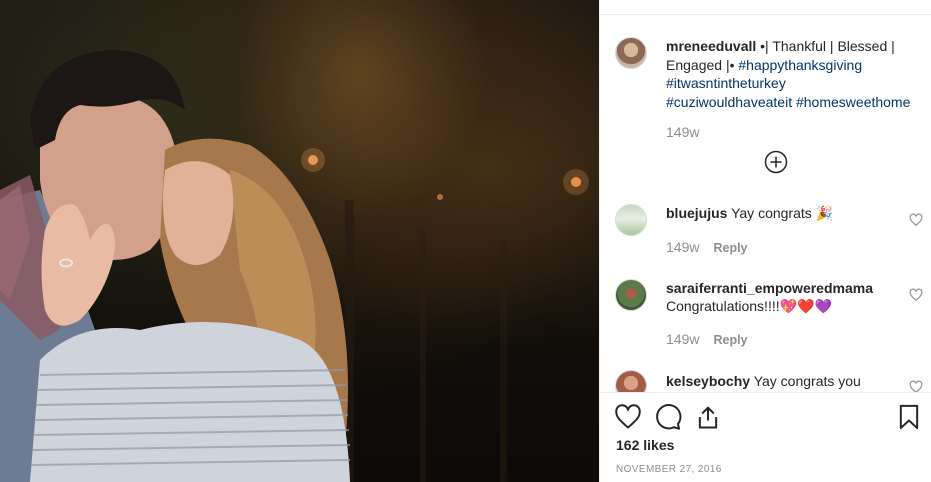 This screenshot has height=482, width=931. Describe the element at coordinates (711, 46) in the screenshot. I see `author-username: mreneeduvall` at that location.